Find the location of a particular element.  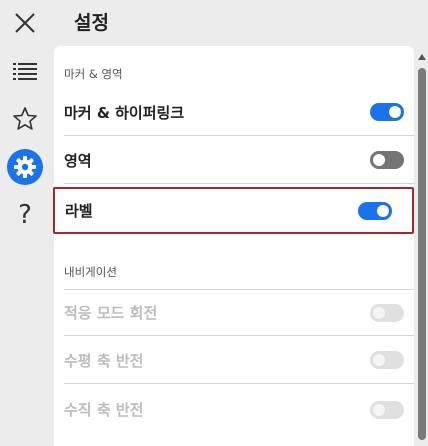

areas-toggle is located at coordinates (387, 160).